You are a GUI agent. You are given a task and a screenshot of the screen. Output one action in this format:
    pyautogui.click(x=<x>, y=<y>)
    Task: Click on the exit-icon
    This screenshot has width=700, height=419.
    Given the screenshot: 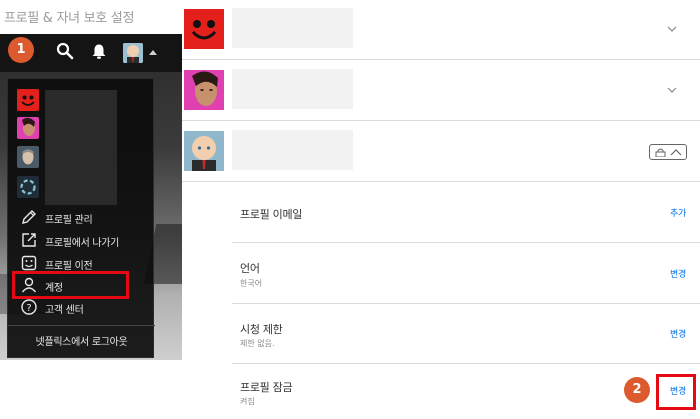 What is the action you would take?
    pyautogui.click(x=29, y=240)
    